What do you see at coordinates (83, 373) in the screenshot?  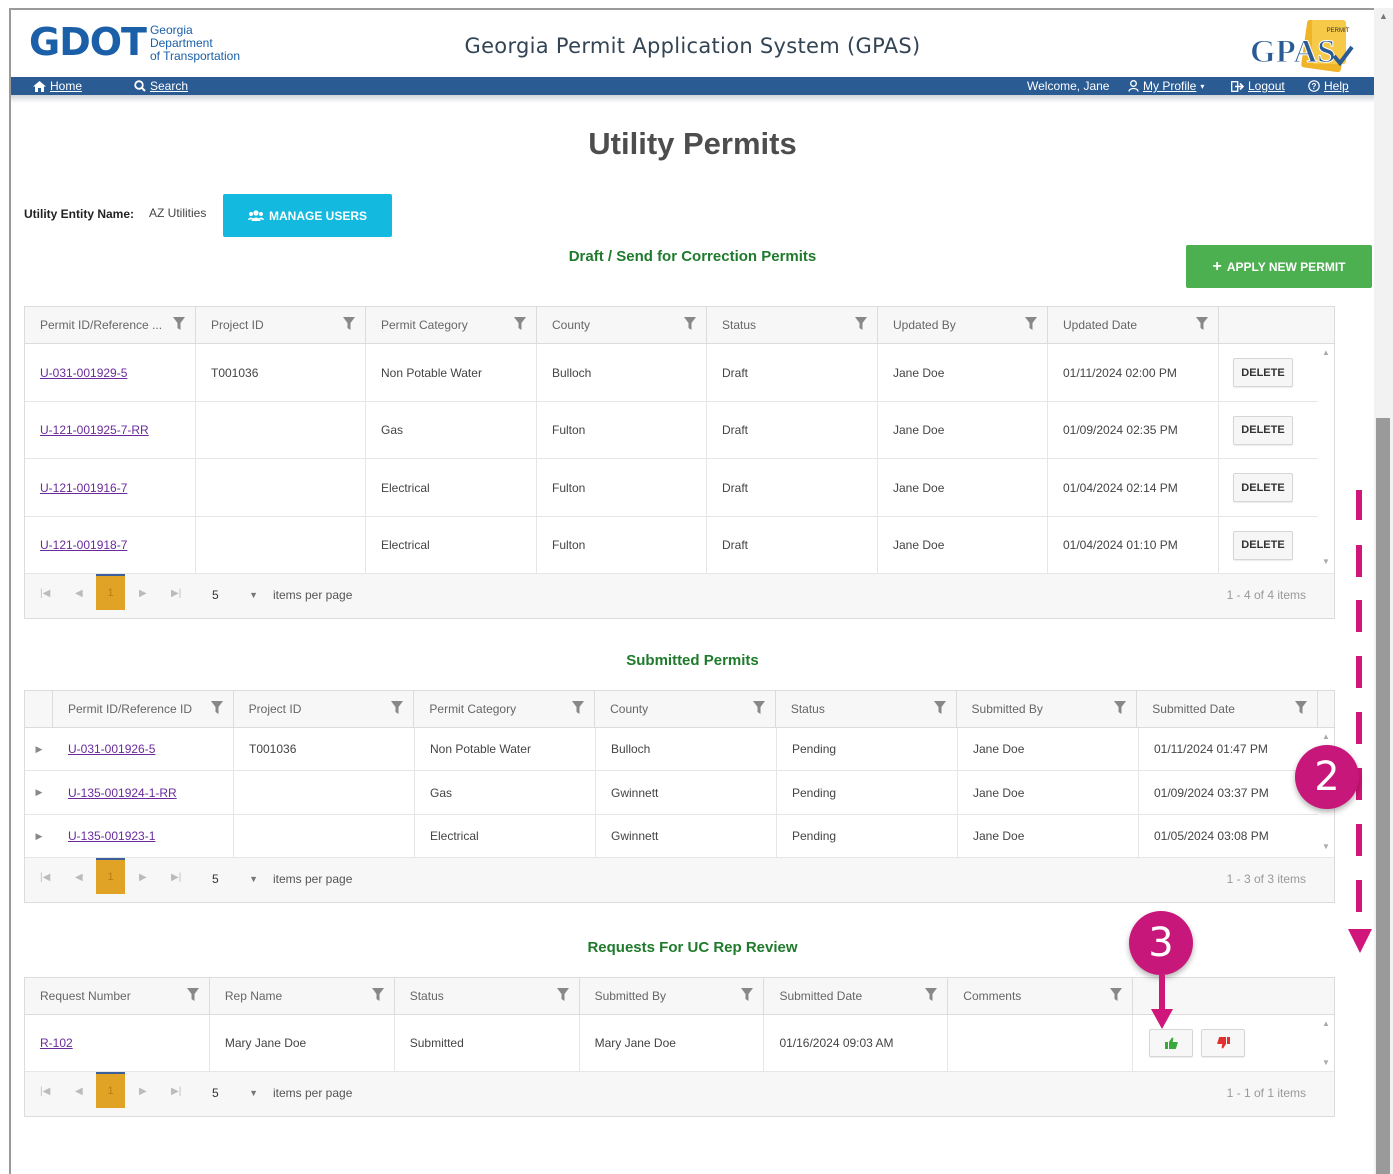 I see `permit-id-link: U-031-001929-5` at bounding box center [83, 373].